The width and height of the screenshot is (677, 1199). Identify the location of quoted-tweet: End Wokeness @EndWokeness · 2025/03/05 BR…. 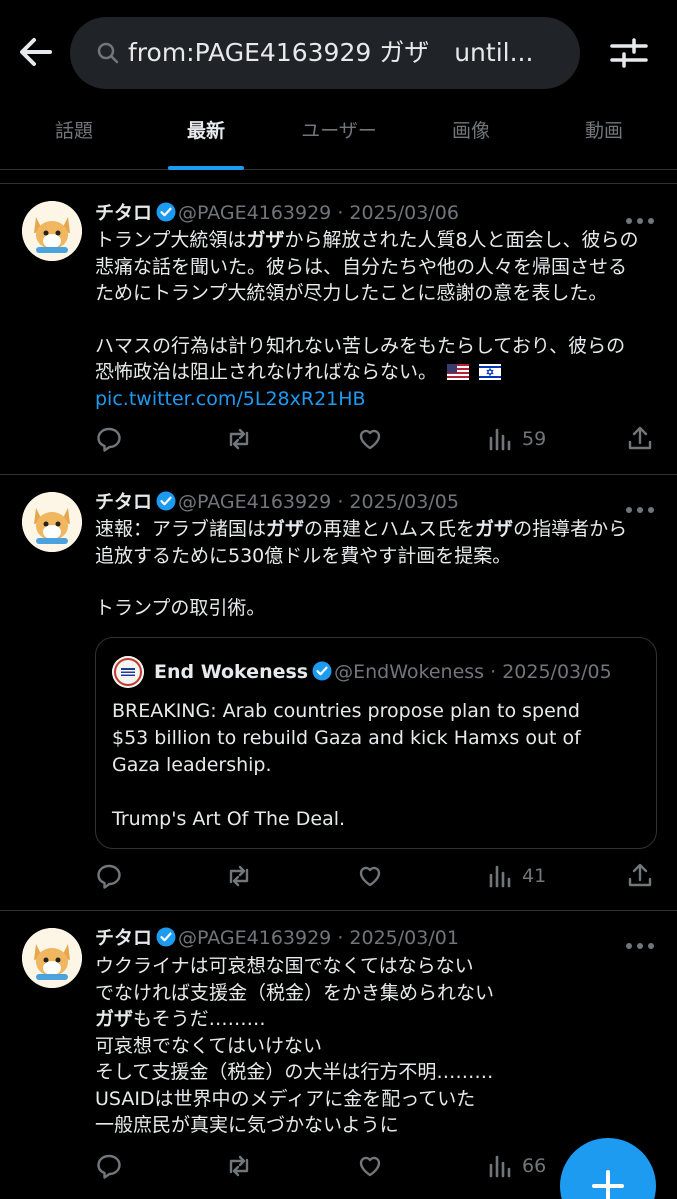
(376, 743).